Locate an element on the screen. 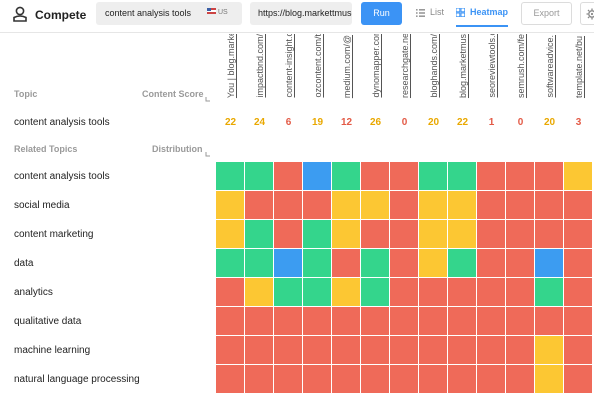 This screenshot has height=395, width=594. domain-link: researchgate.ne is located at coordinates (405, 66).